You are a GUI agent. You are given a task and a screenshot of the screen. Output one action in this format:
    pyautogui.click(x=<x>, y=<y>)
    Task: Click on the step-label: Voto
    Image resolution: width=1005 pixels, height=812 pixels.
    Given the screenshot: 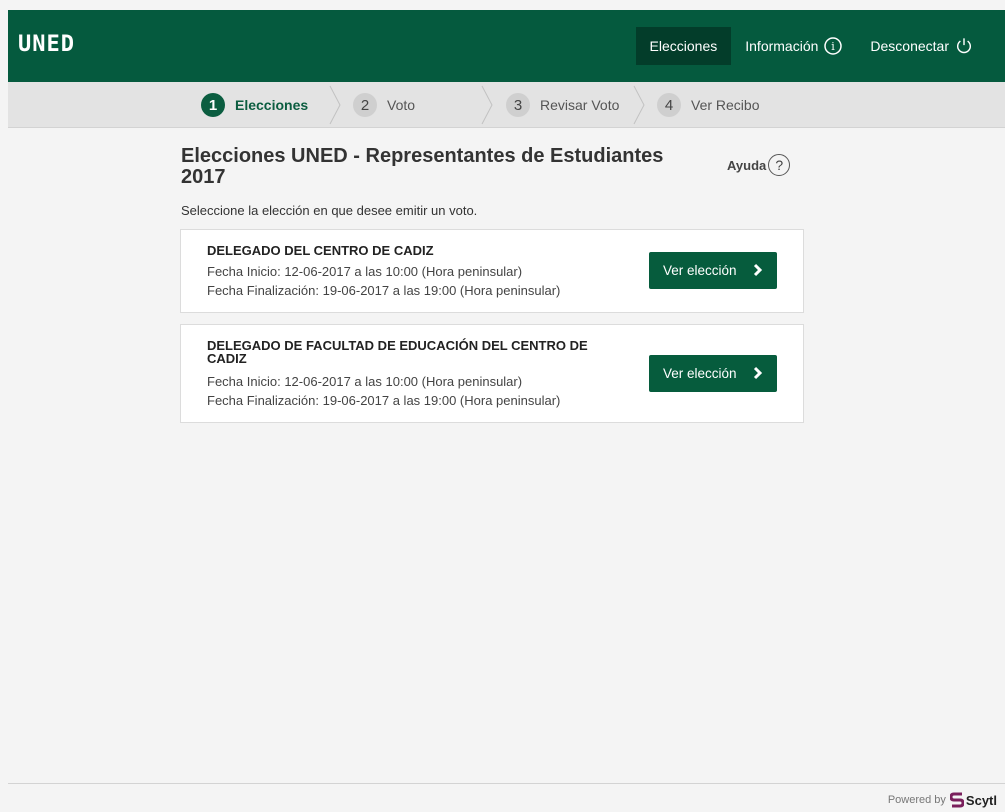 What is the action you would take?
    pyautogui.click(x=401, y=105)
    